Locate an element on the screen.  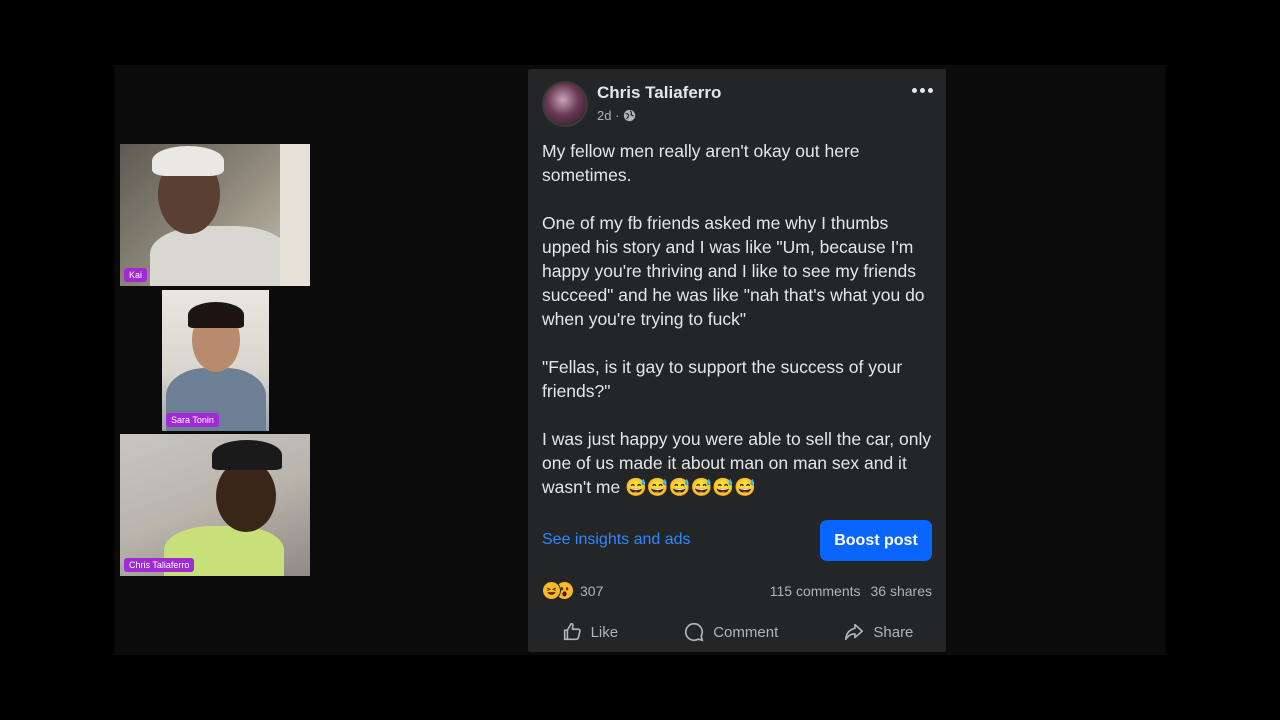
participant-name-tag: Sara Tonin is located at coordinates (192, 420).